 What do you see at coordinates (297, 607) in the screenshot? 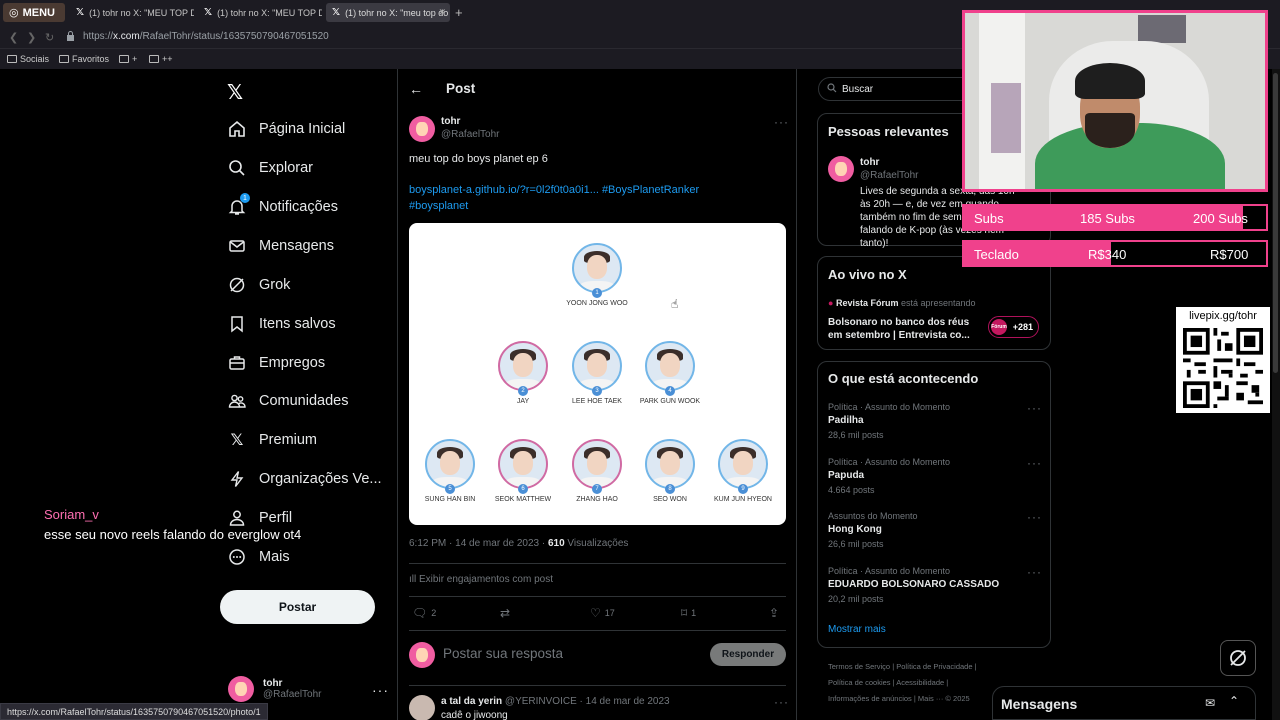
I see `post-button: Postar` at bounding box center [297, 607].